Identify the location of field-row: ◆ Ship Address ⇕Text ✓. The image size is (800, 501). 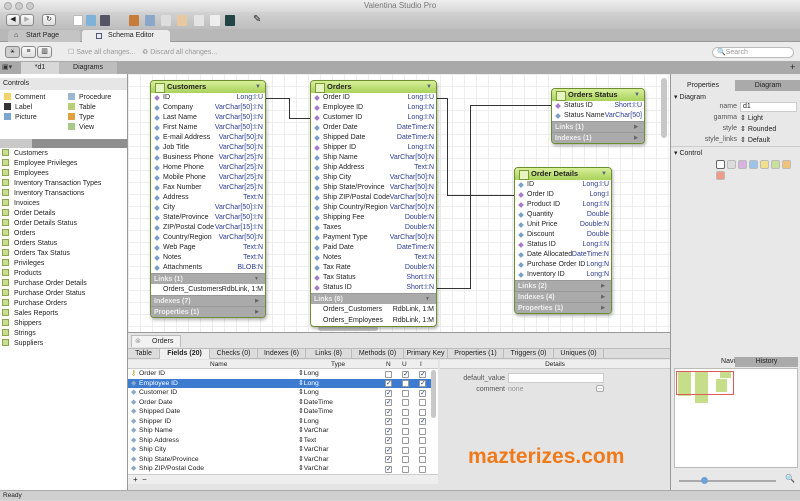
(279, 441).